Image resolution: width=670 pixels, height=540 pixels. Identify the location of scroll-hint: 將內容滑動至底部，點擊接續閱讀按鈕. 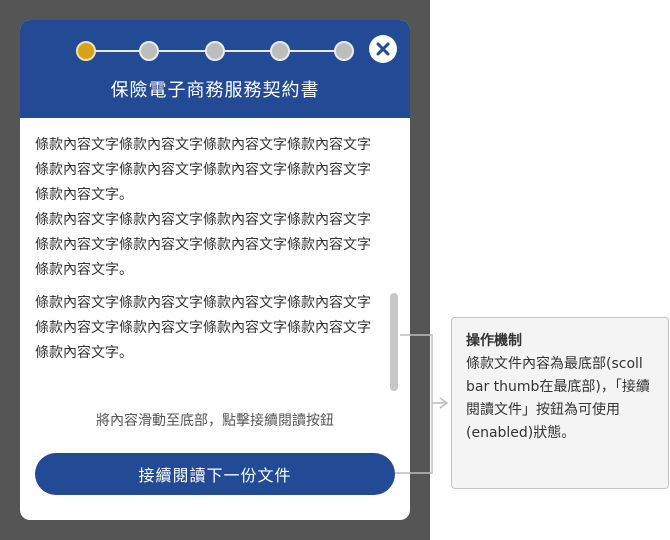
(215, 421).